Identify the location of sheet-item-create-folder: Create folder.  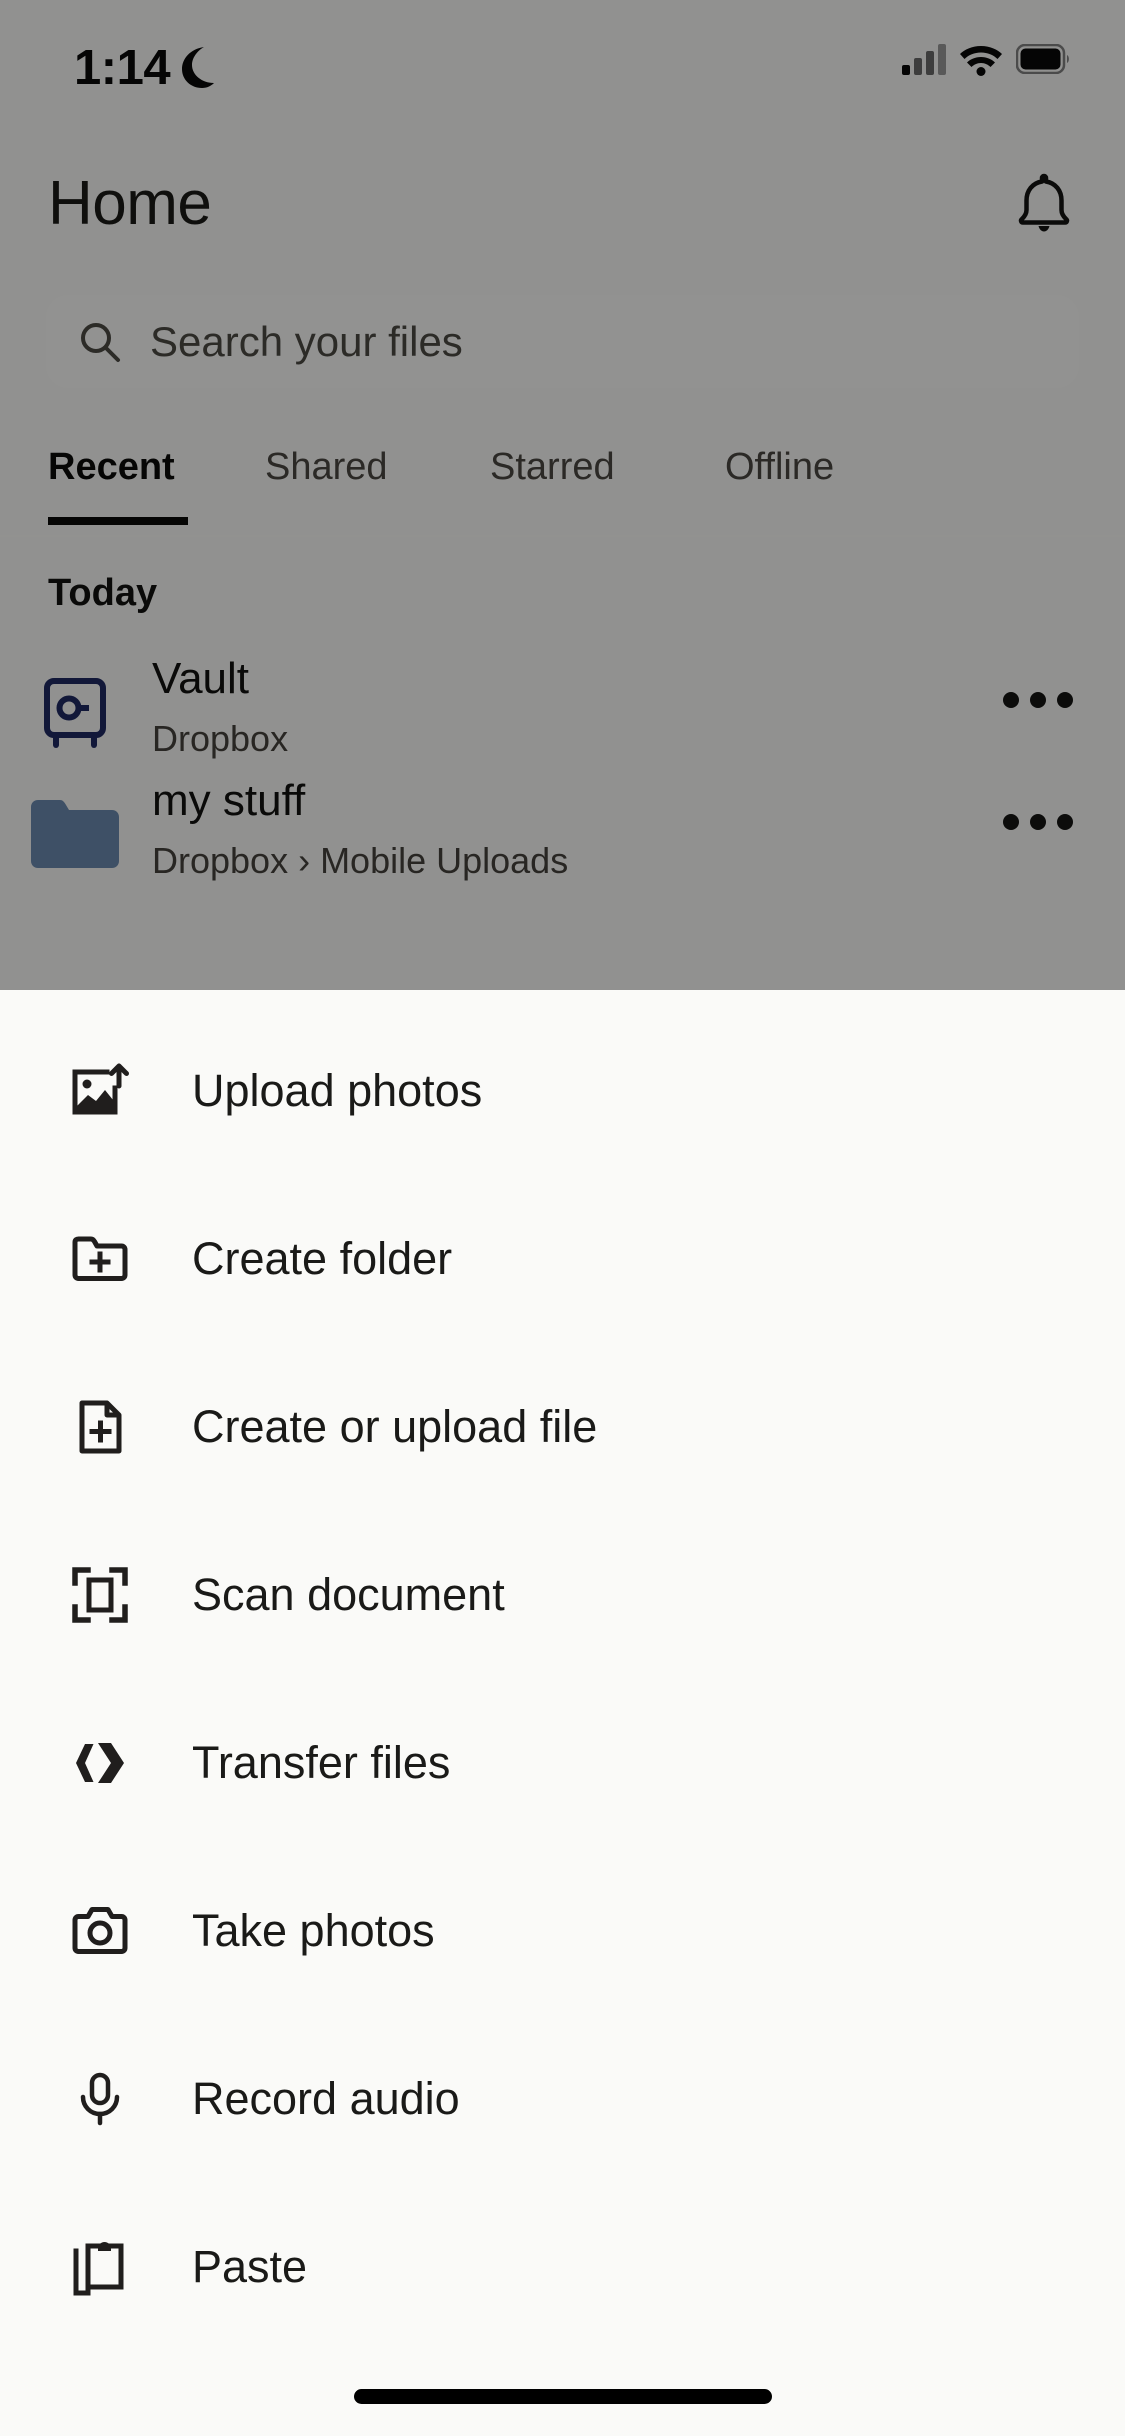
(562, 1259).